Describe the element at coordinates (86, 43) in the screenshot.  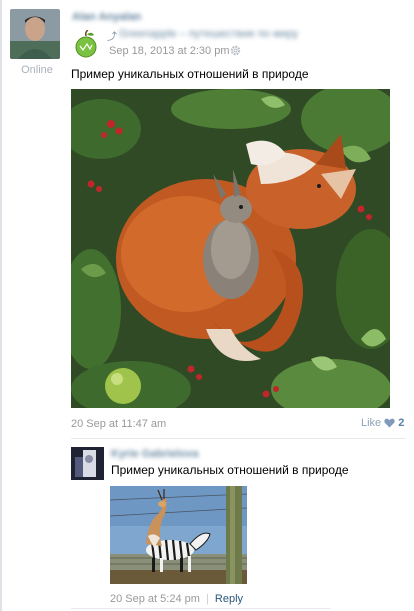
I see `green-apple-icon` at that location.